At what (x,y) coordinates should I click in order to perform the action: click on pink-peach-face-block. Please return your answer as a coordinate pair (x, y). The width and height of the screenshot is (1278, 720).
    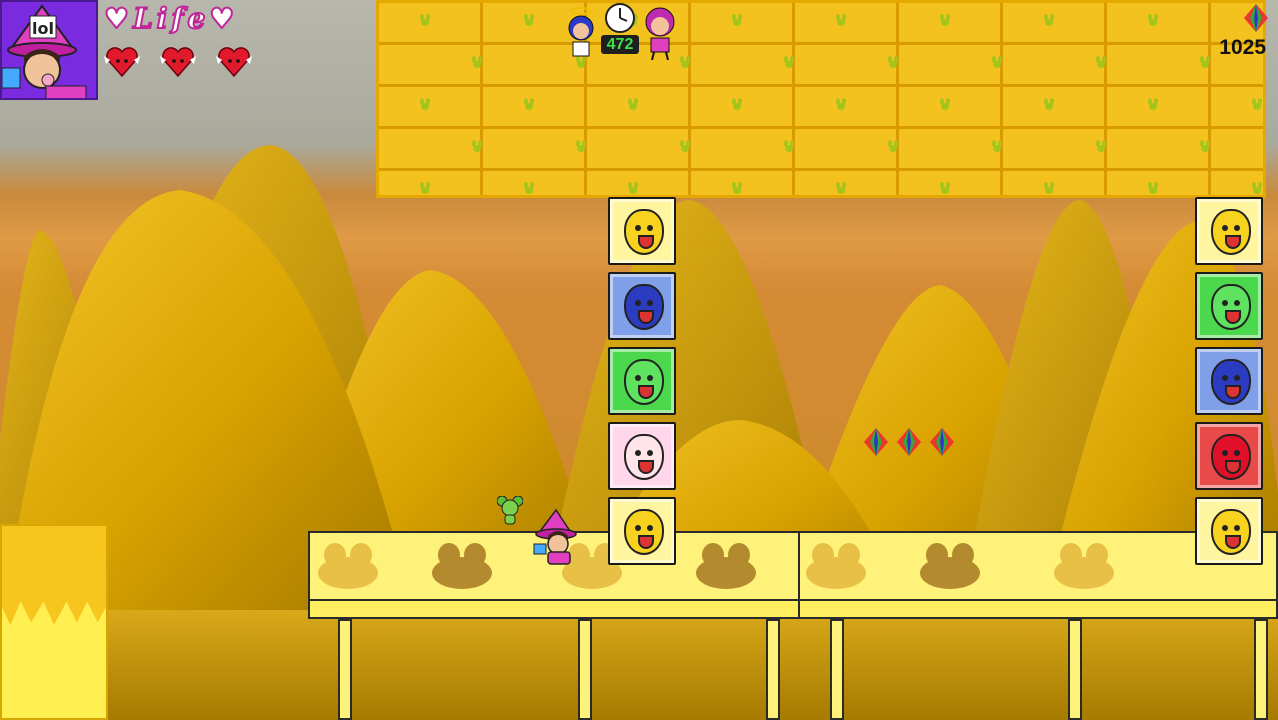
    Looking at the image, I should click on (642, 456).